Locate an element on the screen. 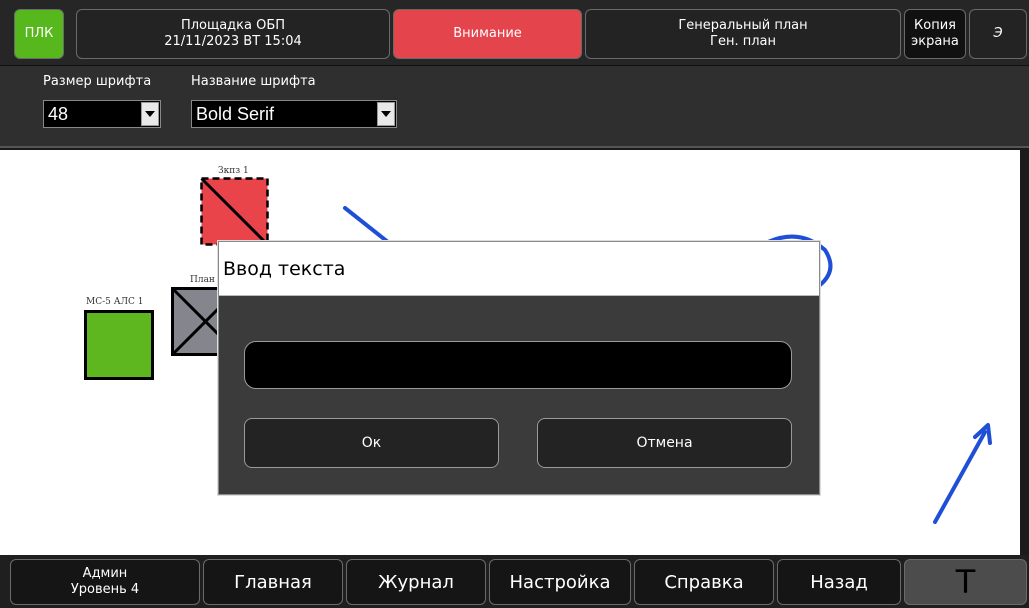 The height and width of the screenshot is (608, 1029). home-button: Главная is located at coordinates (273, 582).